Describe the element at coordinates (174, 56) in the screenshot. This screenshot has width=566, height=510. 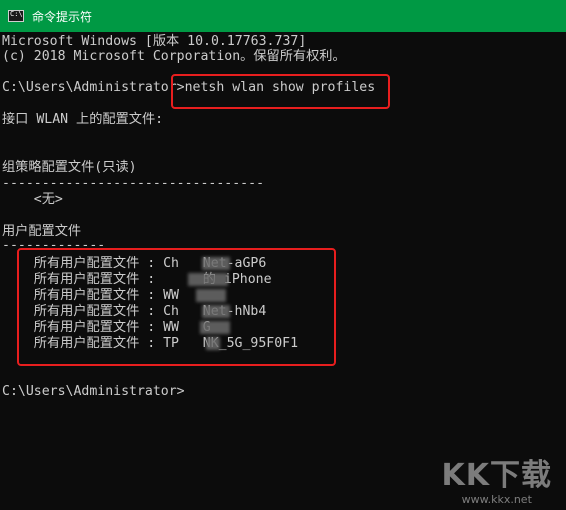
I see `console-line: (c) 2018 Microsoft Corporation。保留所有权利。` at that location.